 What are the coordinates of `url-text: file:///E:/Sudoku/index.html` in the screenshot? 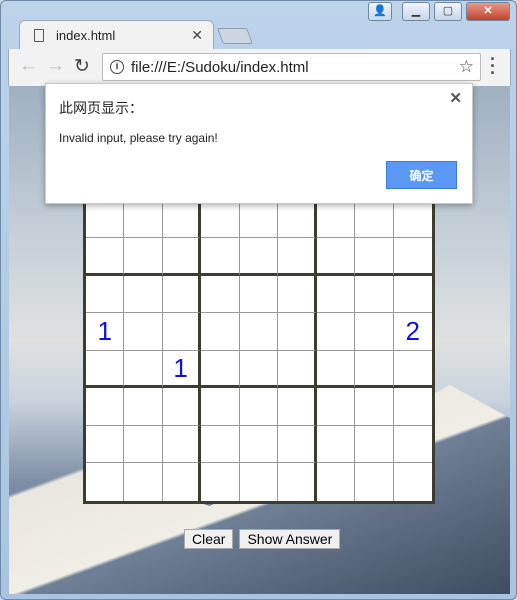 It's located at (220, 67).